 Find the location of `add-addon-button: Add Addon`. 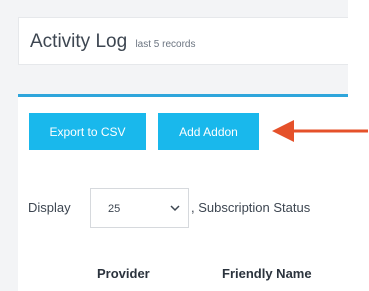

add-addon-button: Add Addon is located at coordinates (208, 131).